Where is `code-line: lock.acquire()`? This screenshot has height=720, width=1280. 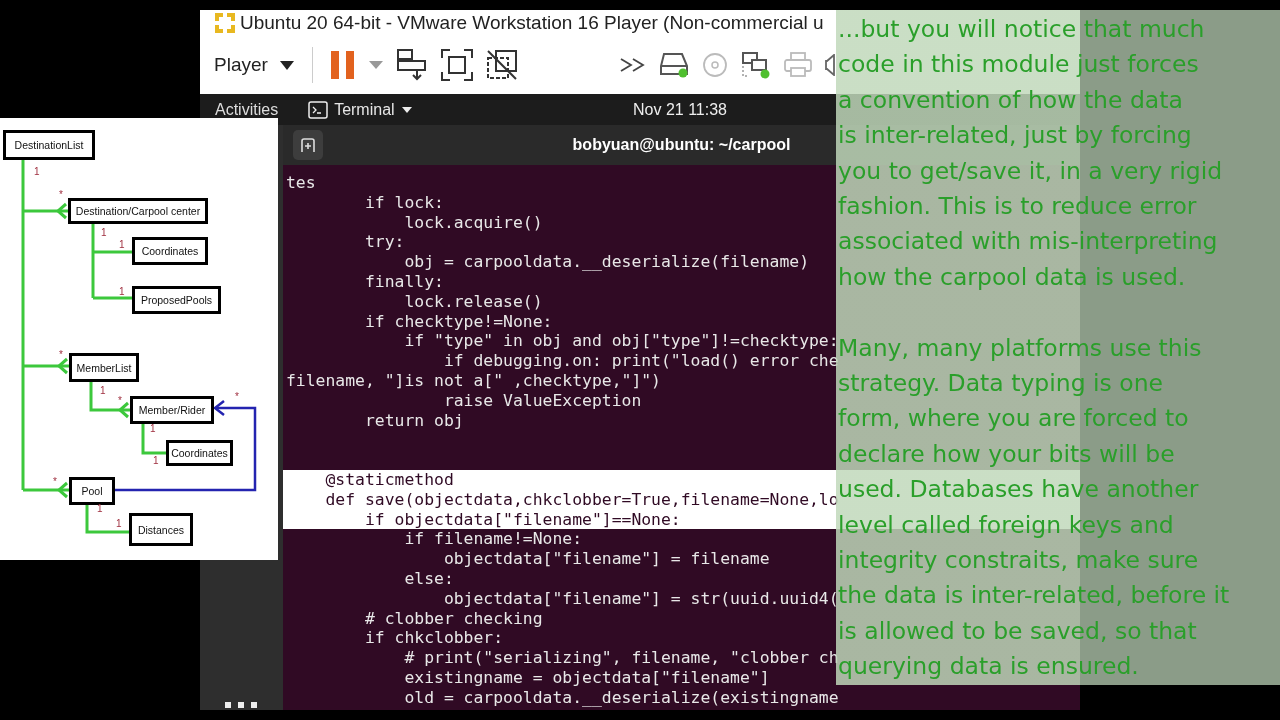
code-line: lock.acquire() is located at coordinates (473, 222).